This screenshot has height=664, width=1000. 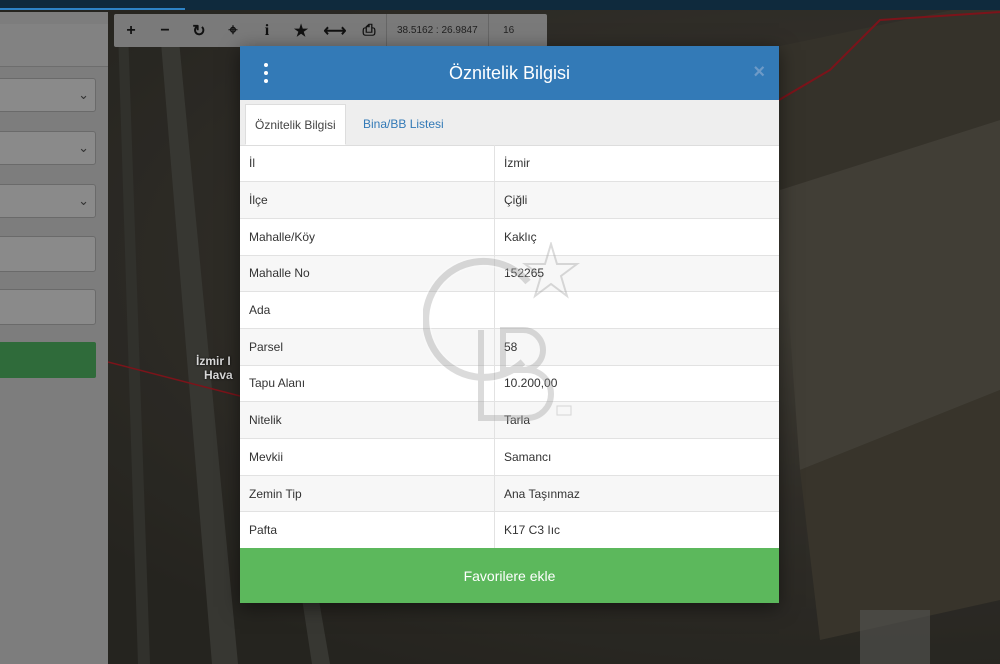 What do you see at coordinates (367, 237) in the screenshot?
I see `attribute-key: Mahalle/Köy` at bounding box center [367, 237].